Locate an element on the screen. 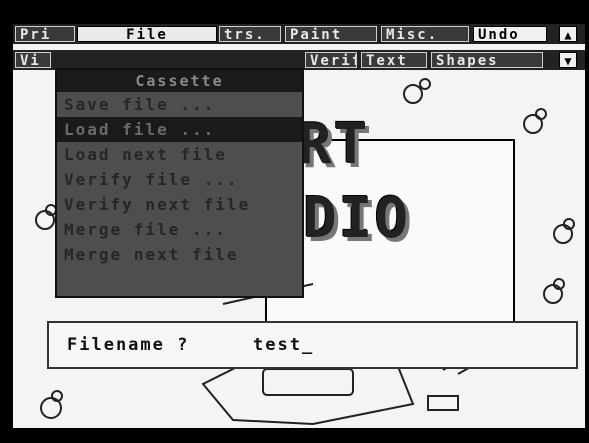  menu-item-verify-next-file: Verify next file is located at coordinates (179, 204).